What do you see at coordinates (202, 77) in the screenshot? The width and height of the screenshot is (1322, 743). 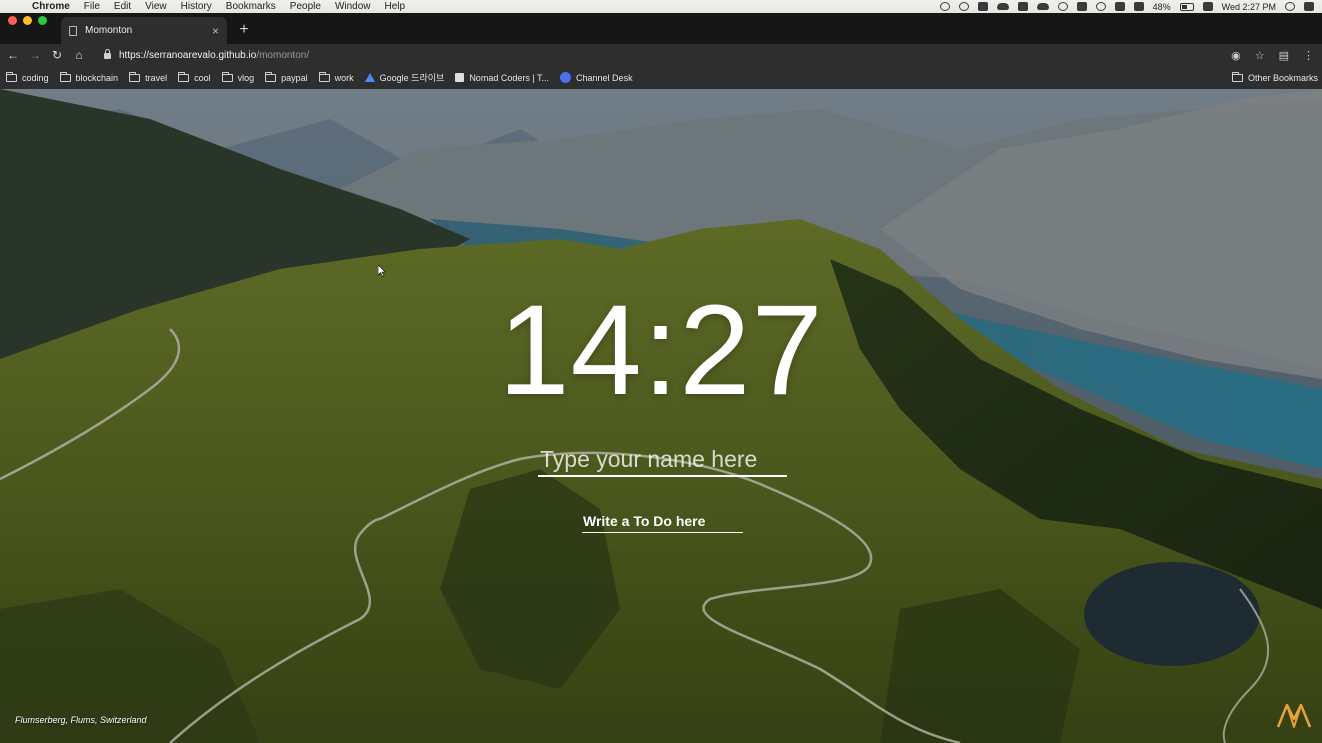 I see `bookmark-label: cool` at bounding box center [202, 77].